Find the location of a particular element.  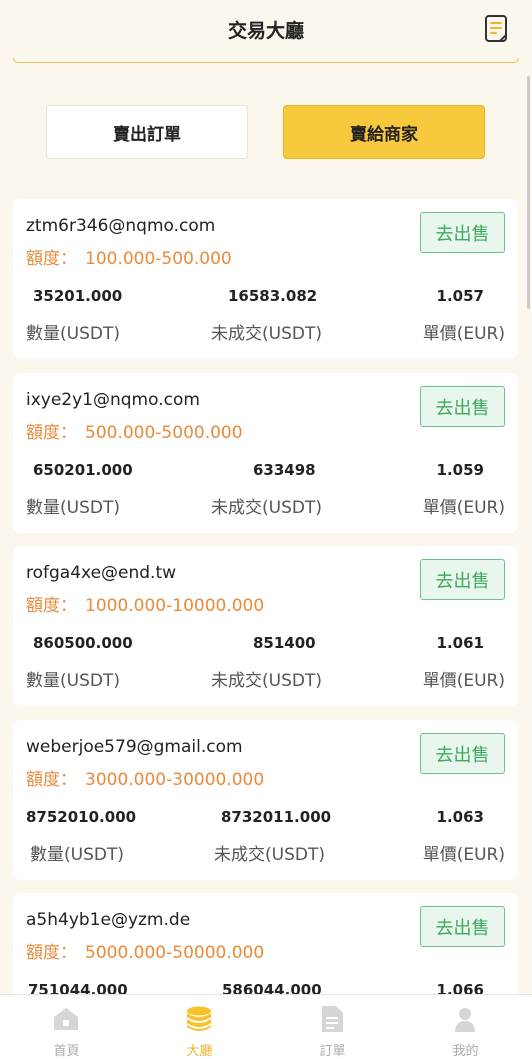

qty-value: 751044.000 is located at coordinates (78, 987).